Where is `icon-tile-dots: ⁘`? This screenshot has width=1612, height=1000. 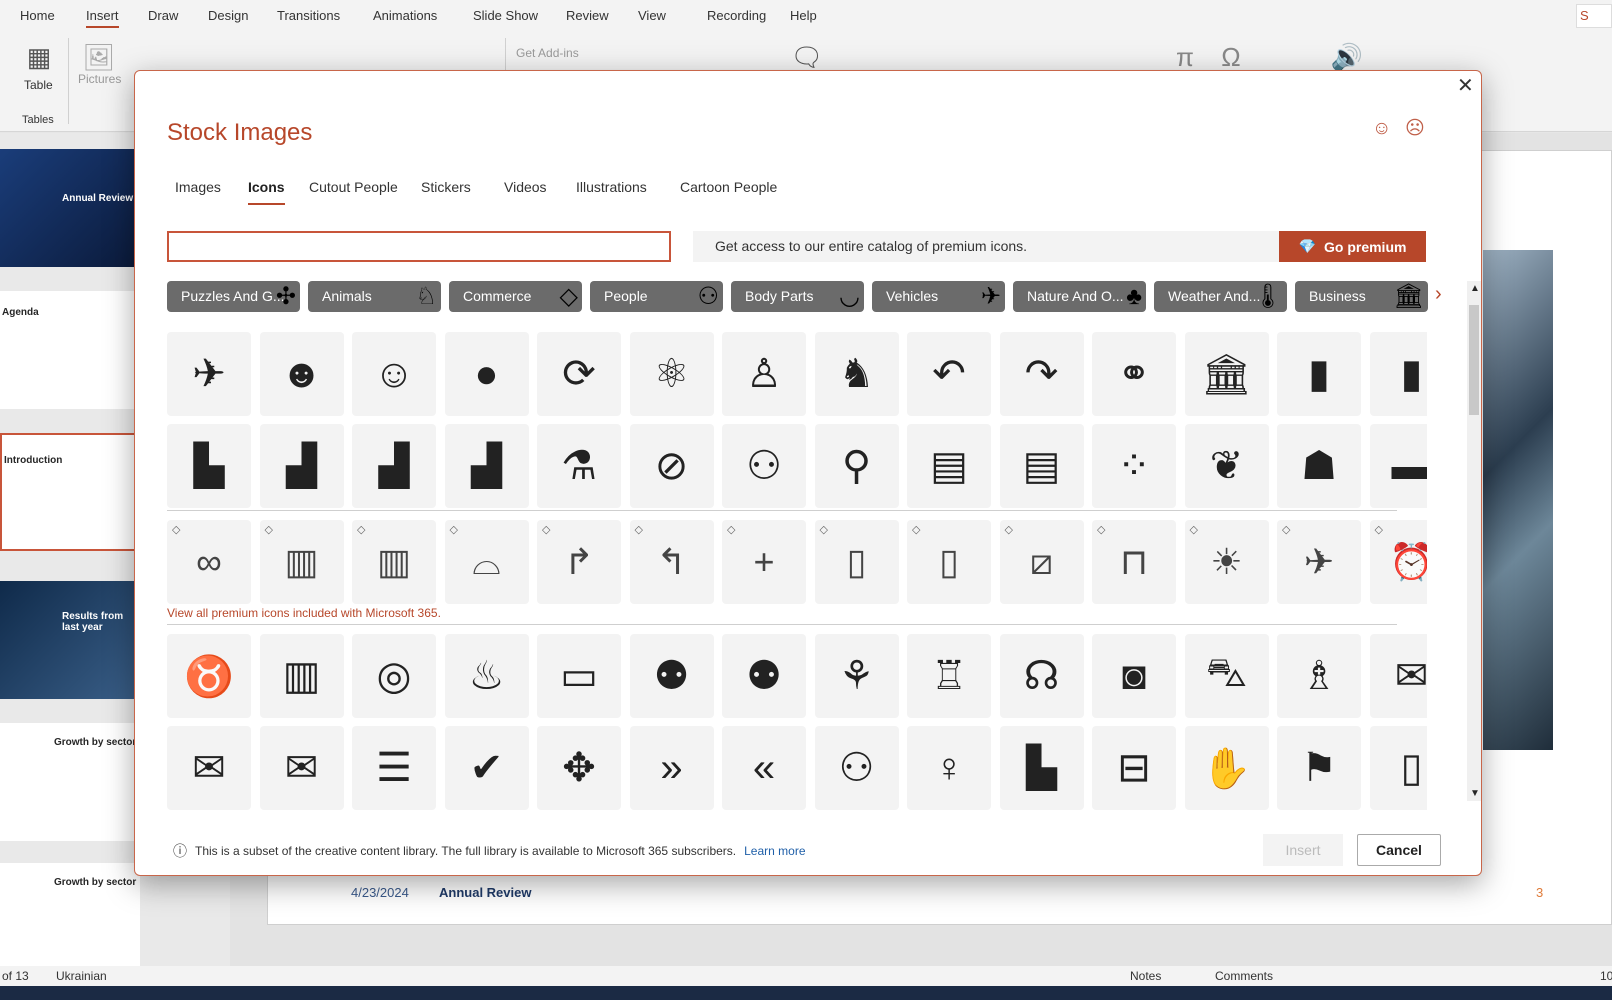 icon-tile-dots: ⁘ is located at coordinates (1134, 466).